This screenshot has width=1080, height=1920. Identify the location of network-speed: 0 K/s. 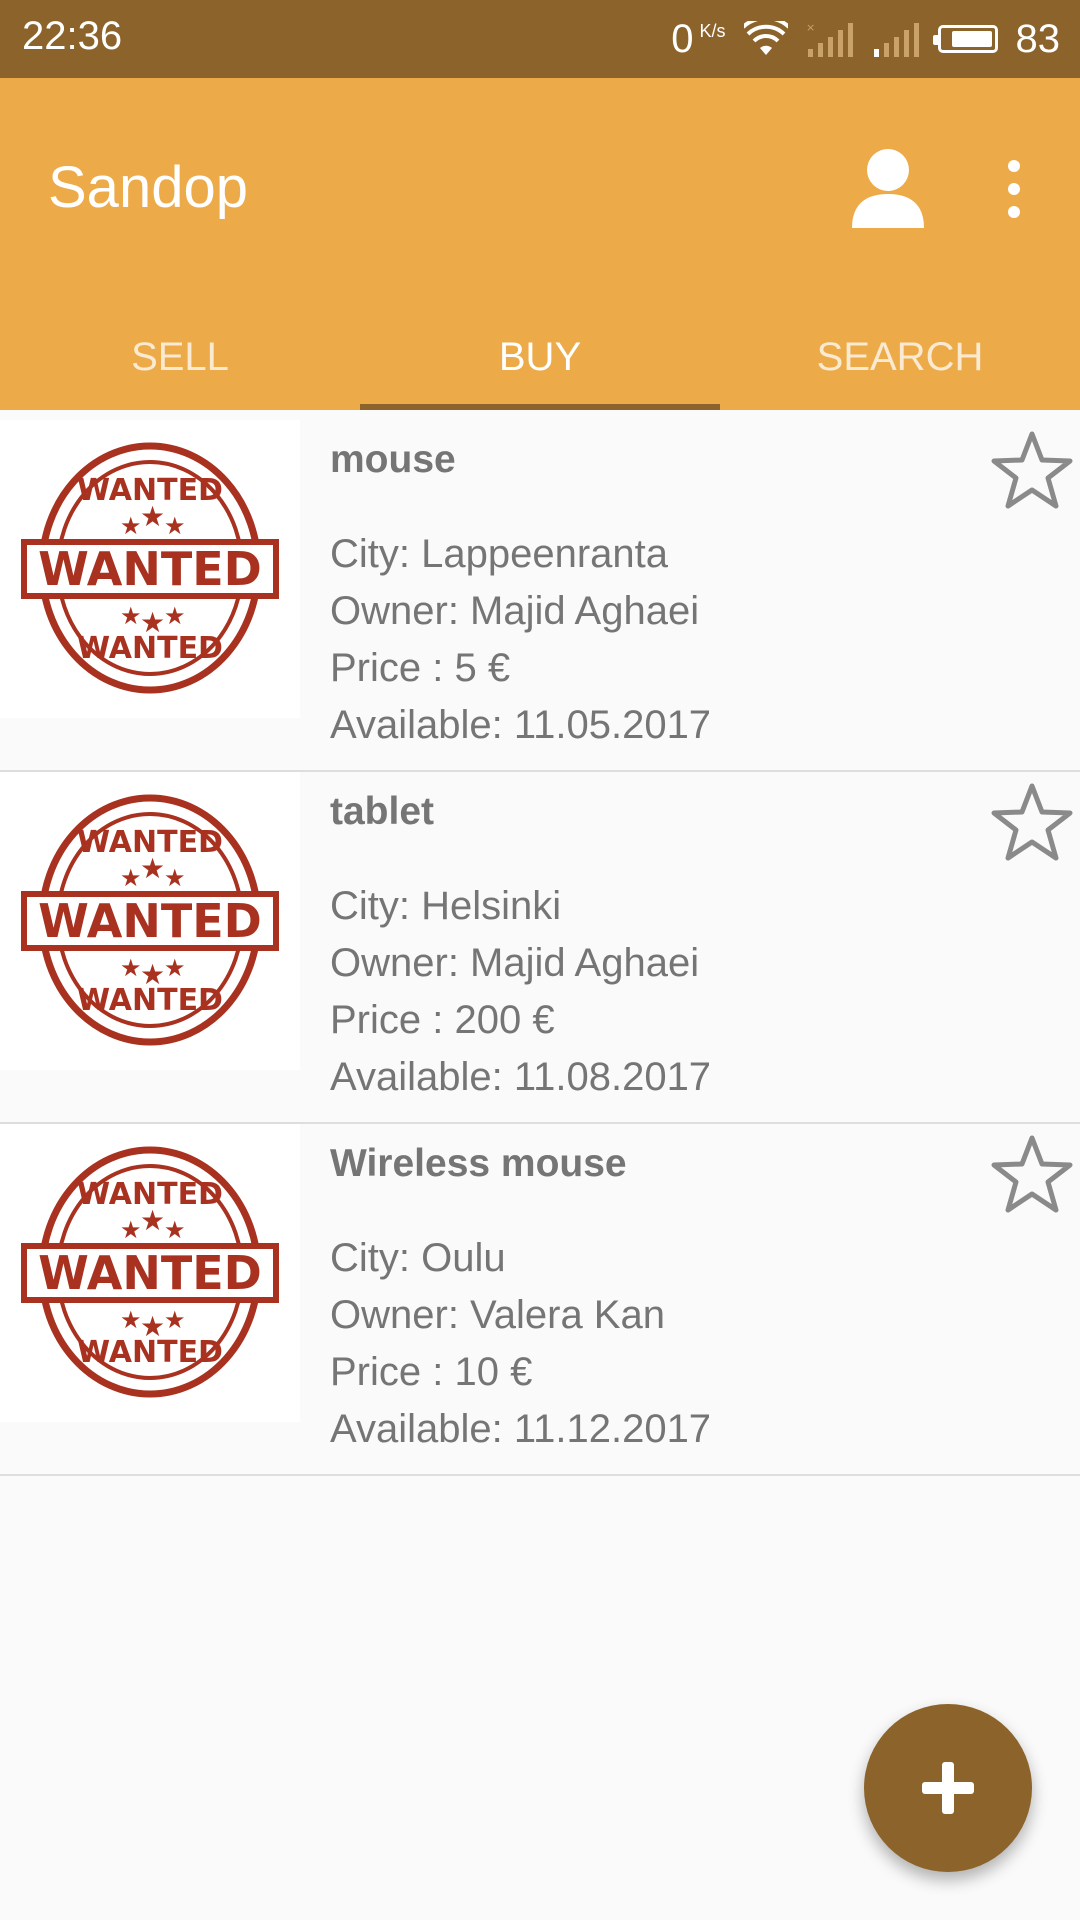
(698, 39).